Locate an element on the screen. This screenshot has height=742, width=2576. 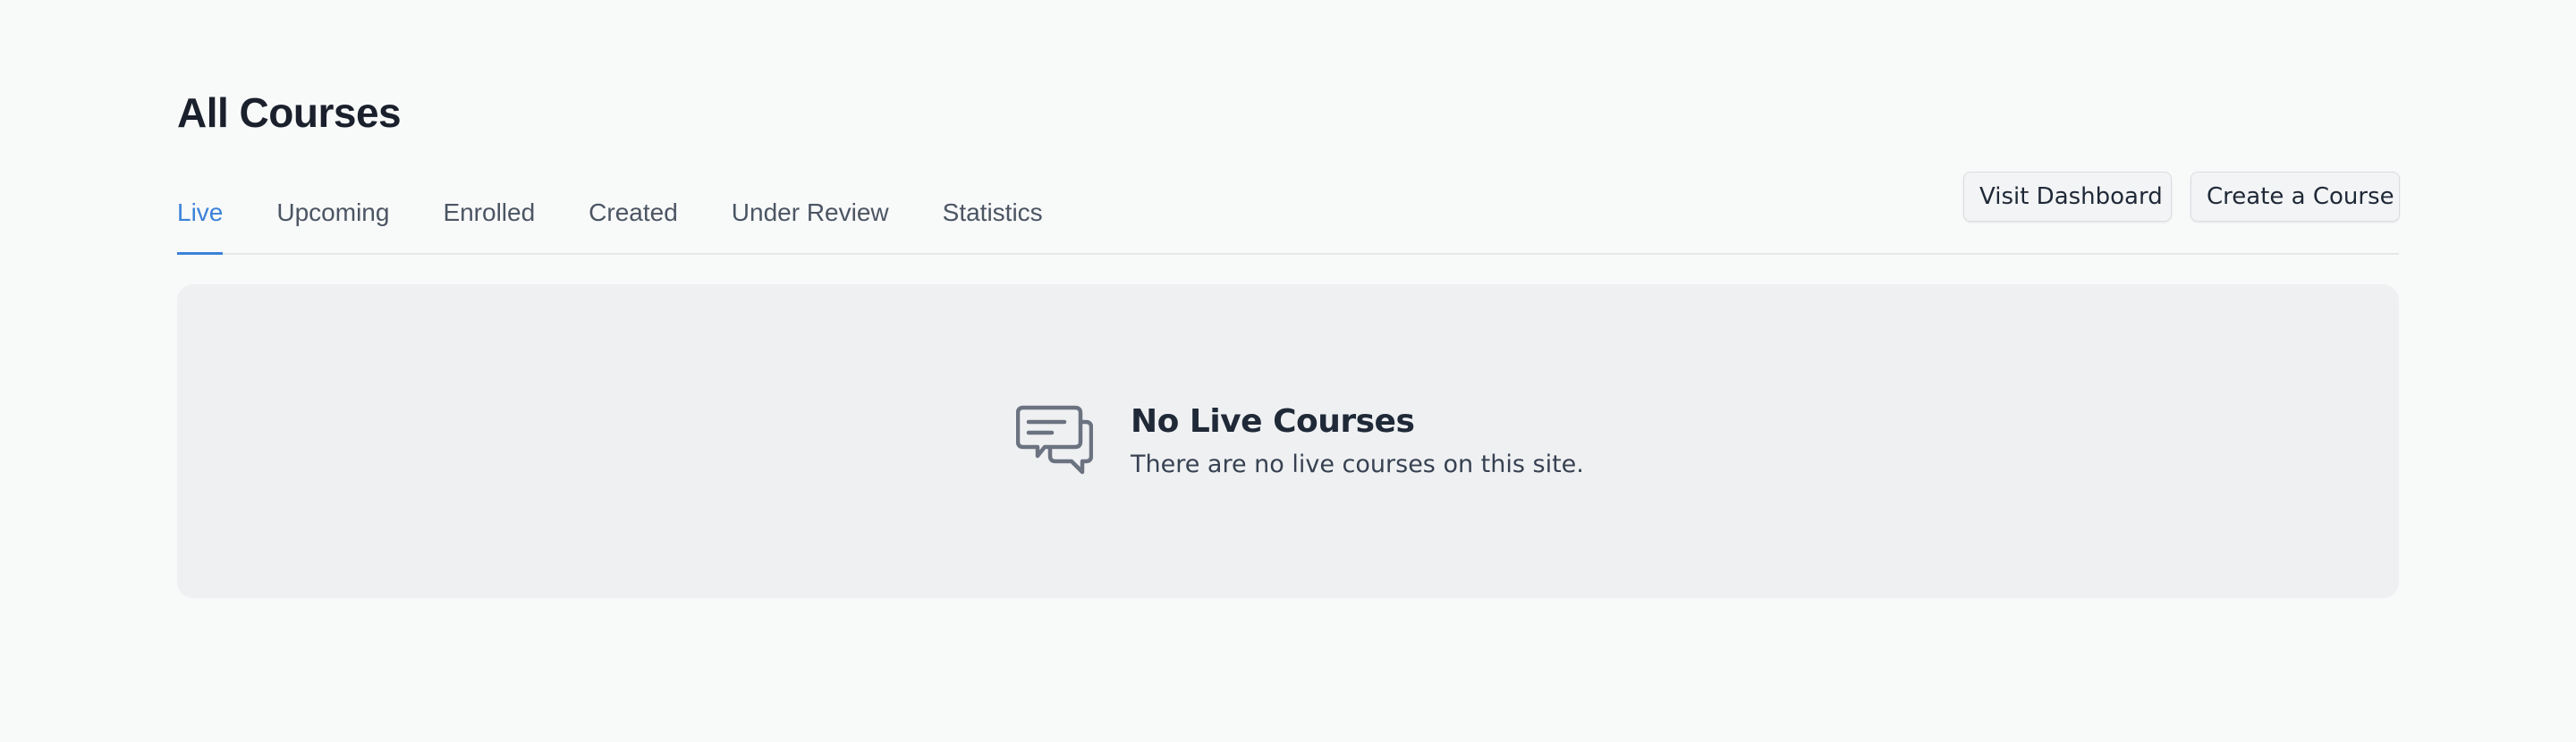
empty-state-message: There are no live courses on this site. is located at coordinates (1357, 464).